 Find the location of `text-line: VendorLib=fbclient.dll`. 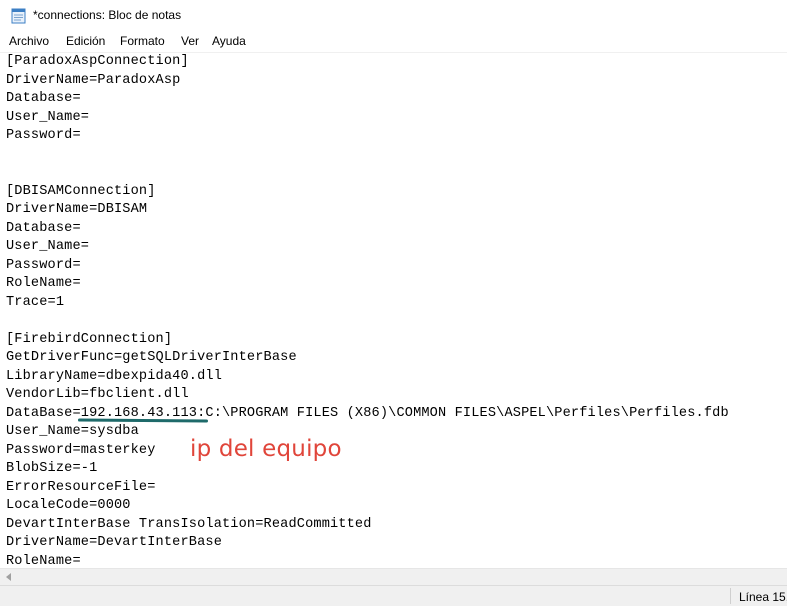

text-line: VendorLib=fbclient.dll is located at coordinates (97, 394).